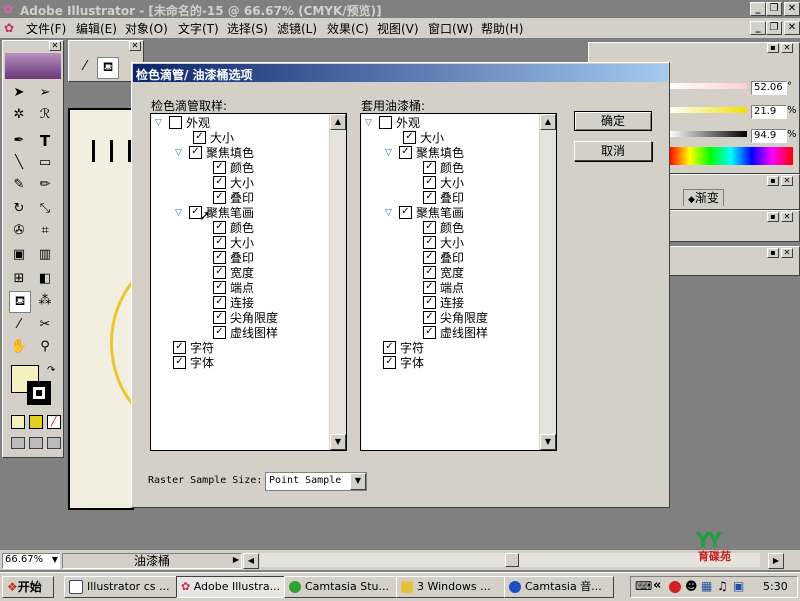  Describe the element at coordinates (776, 561) in the screenshot. I see `horizontal-scroll-right-icon: ▶` at that location.